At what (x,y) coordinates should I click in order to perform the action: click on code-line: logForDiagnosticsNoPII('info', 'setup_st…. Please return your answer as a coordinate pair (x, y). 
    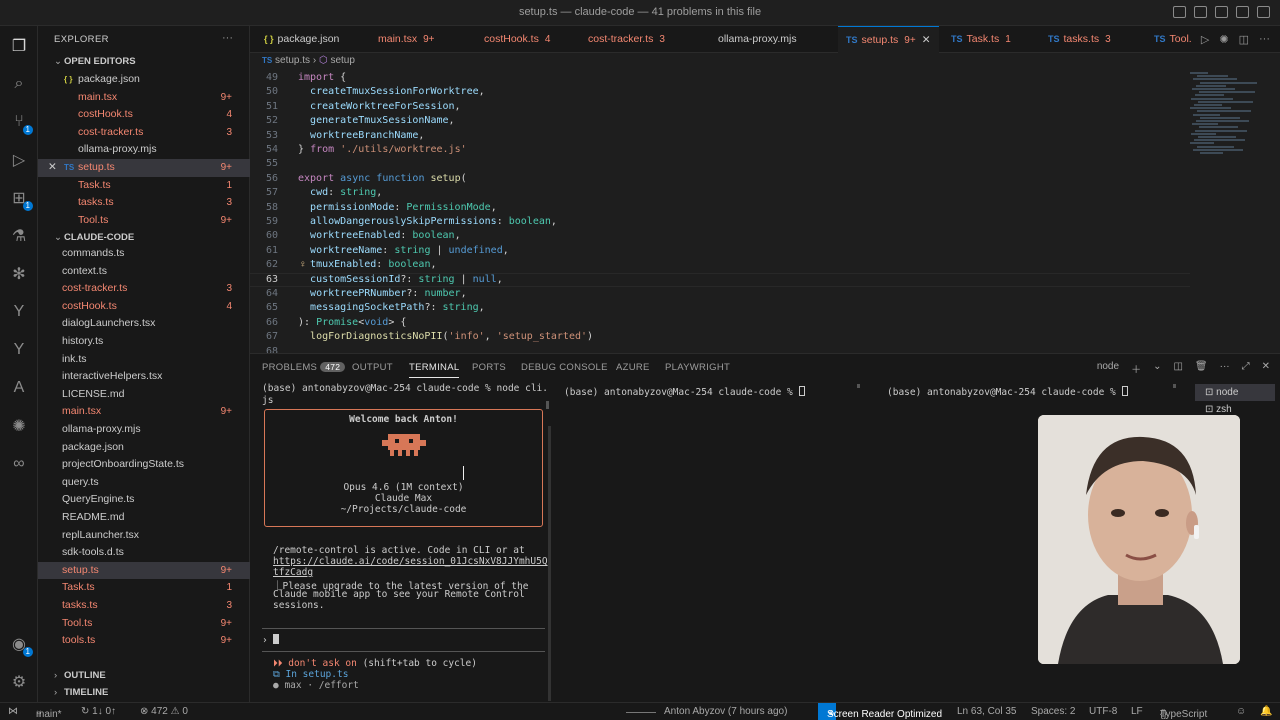
    Looking at the image, I should click on (445, 336).